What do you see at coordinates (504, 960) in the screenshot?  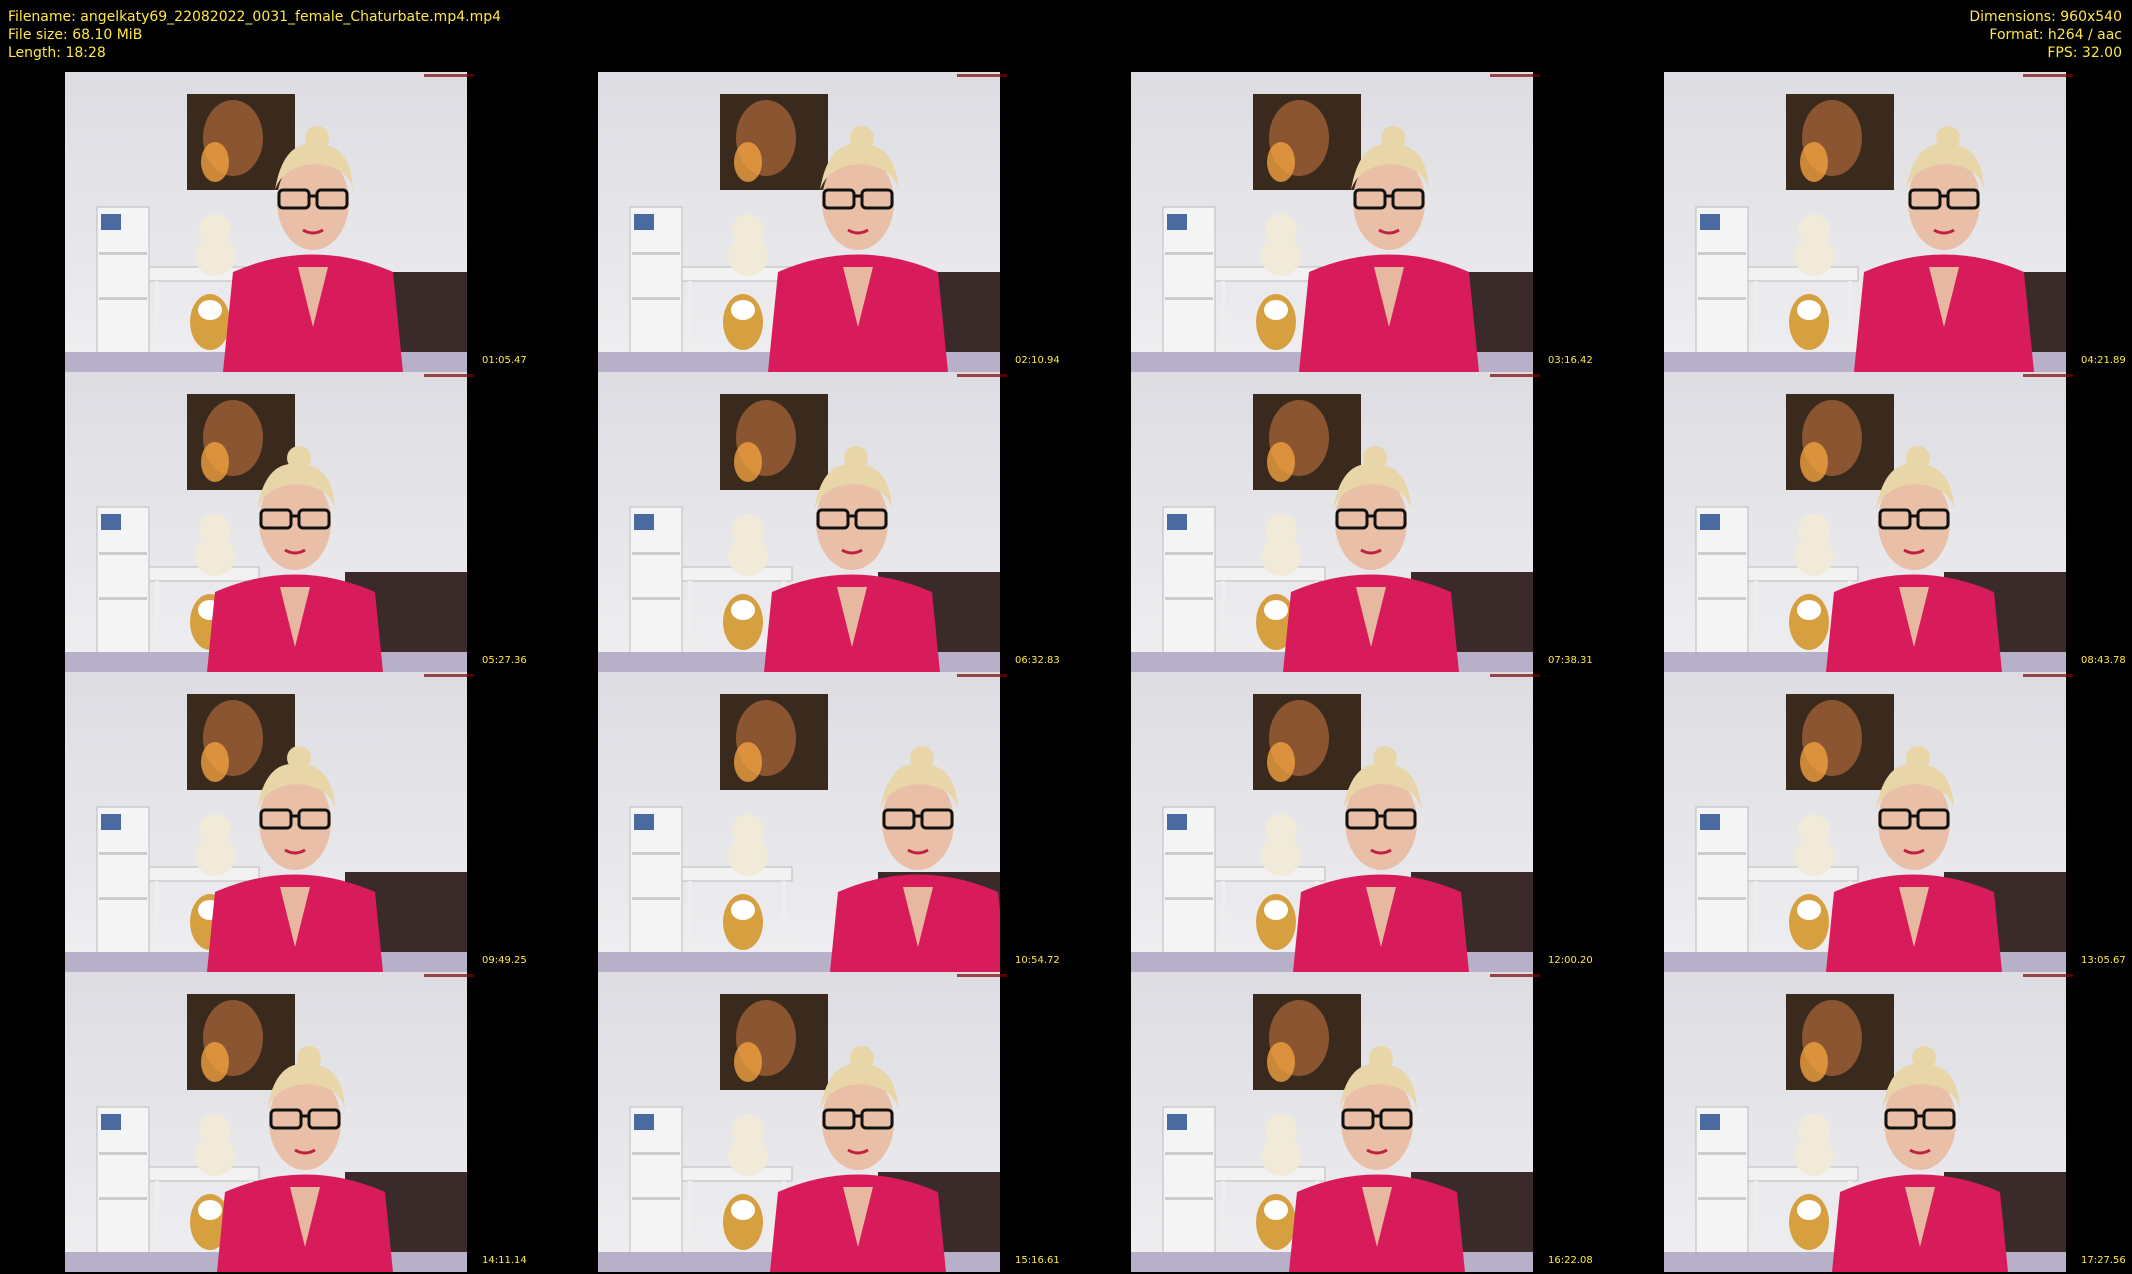 I see `timestamp-label: 09:49.25` at bounding box center [504, 960].